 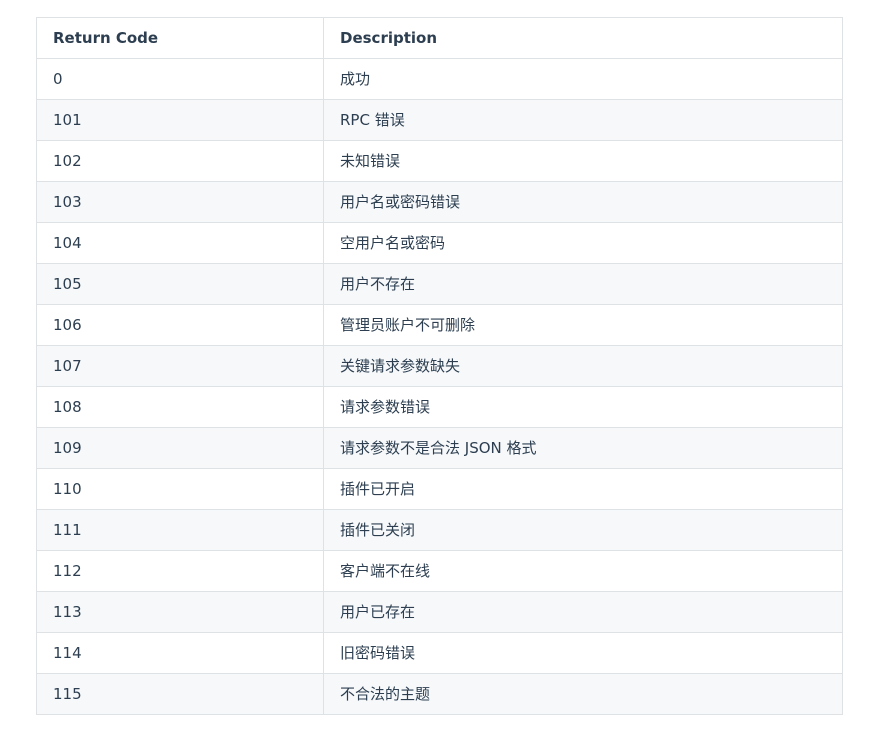 I want to click on description-cell: 请求参数错误, so click(x=583, y=407).